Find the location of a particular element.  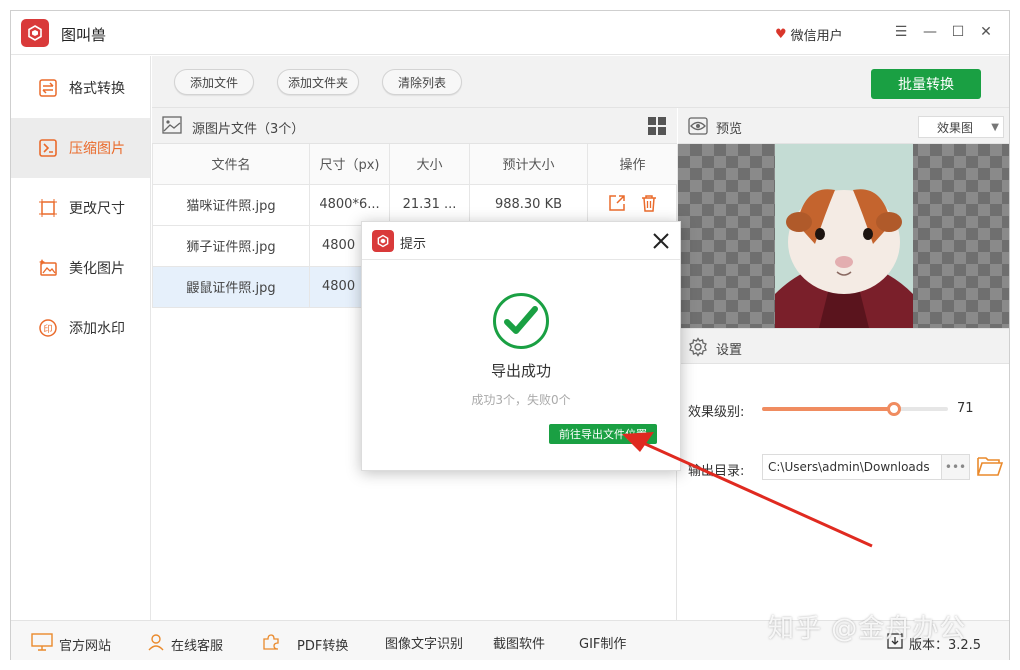

preview-title: 预览 is located at coordinates (729, 129).